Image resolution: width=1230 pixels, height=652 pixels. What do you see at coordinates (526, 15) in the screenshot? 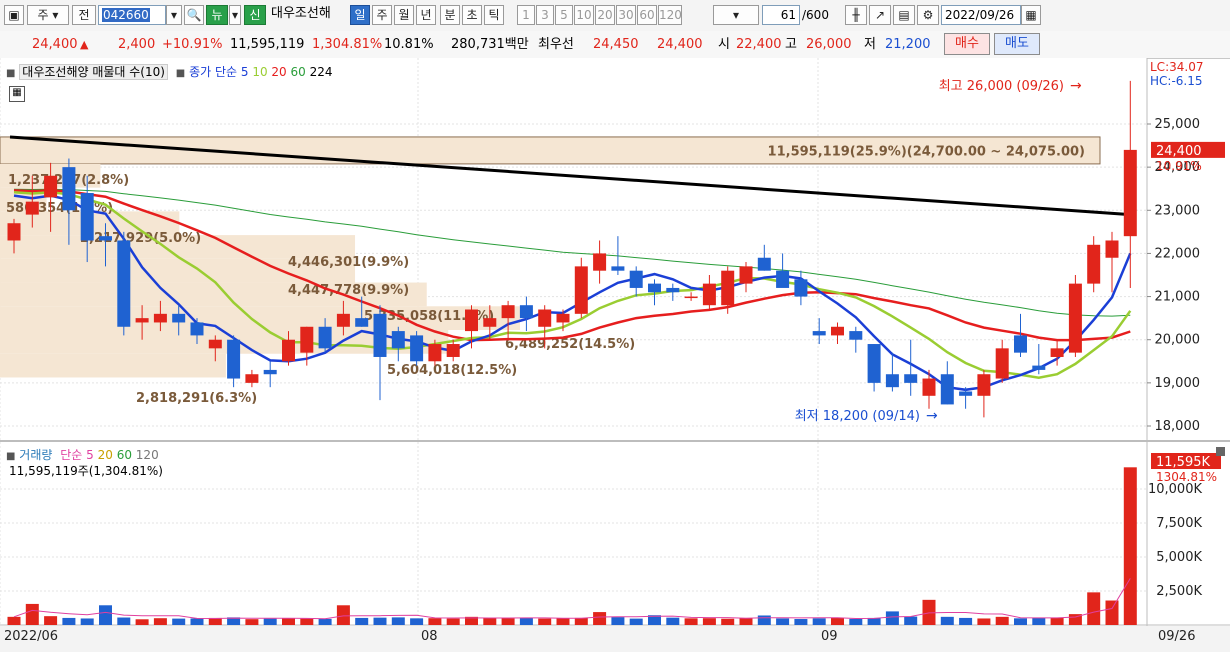
I see `interval-button-1: 1` at bounding box center [526, 15].